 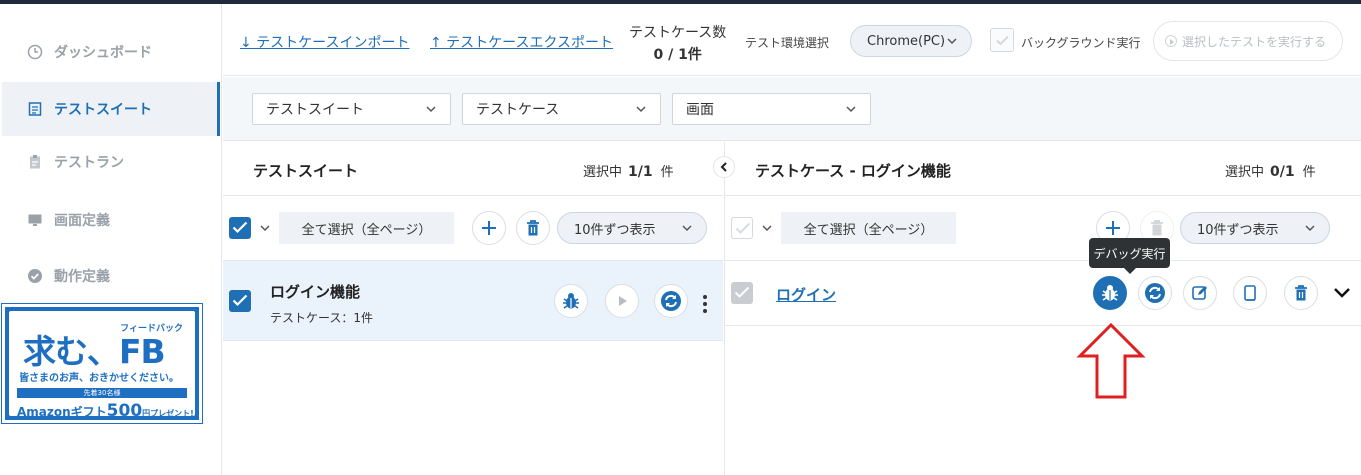 I want to click on sidebar-item-label: テストラン, so click(x=89, y=163).